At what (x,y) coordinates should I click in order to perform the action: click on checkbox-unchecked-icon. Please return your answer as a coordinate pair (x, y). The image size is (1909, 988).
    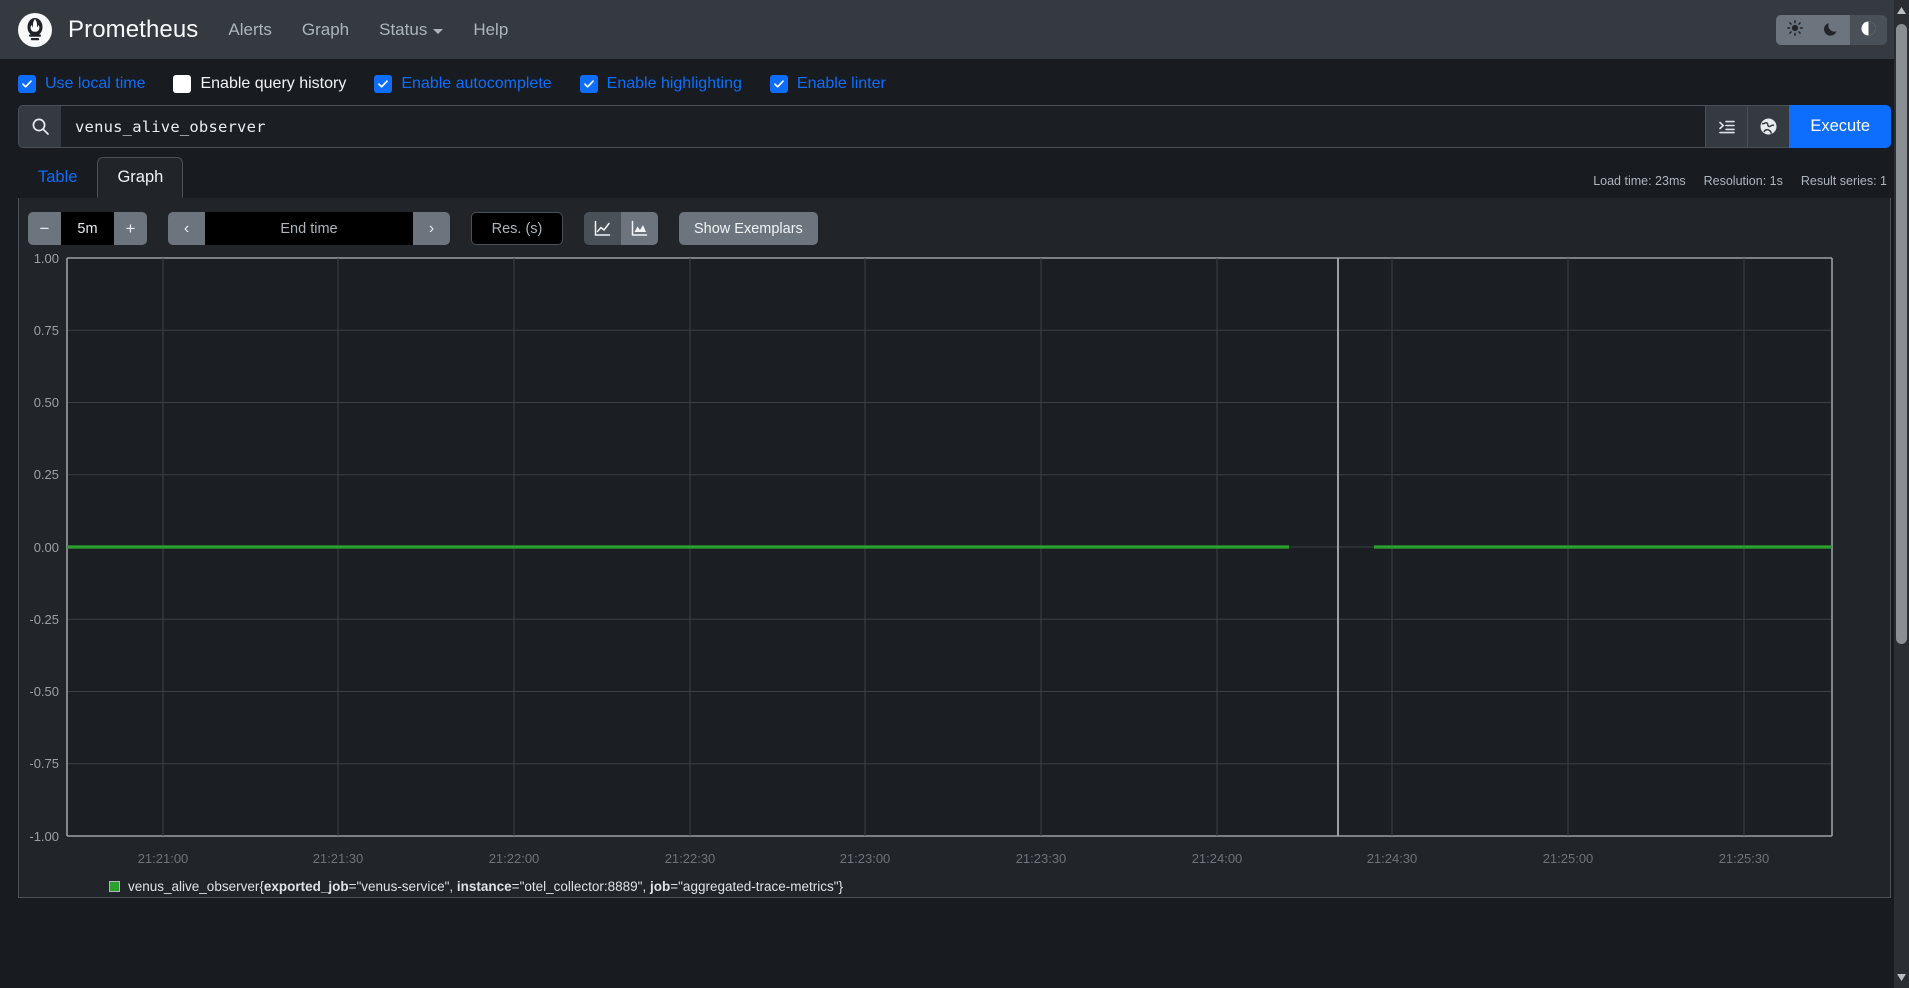
    Looking at the image, I should click on (182, 84).